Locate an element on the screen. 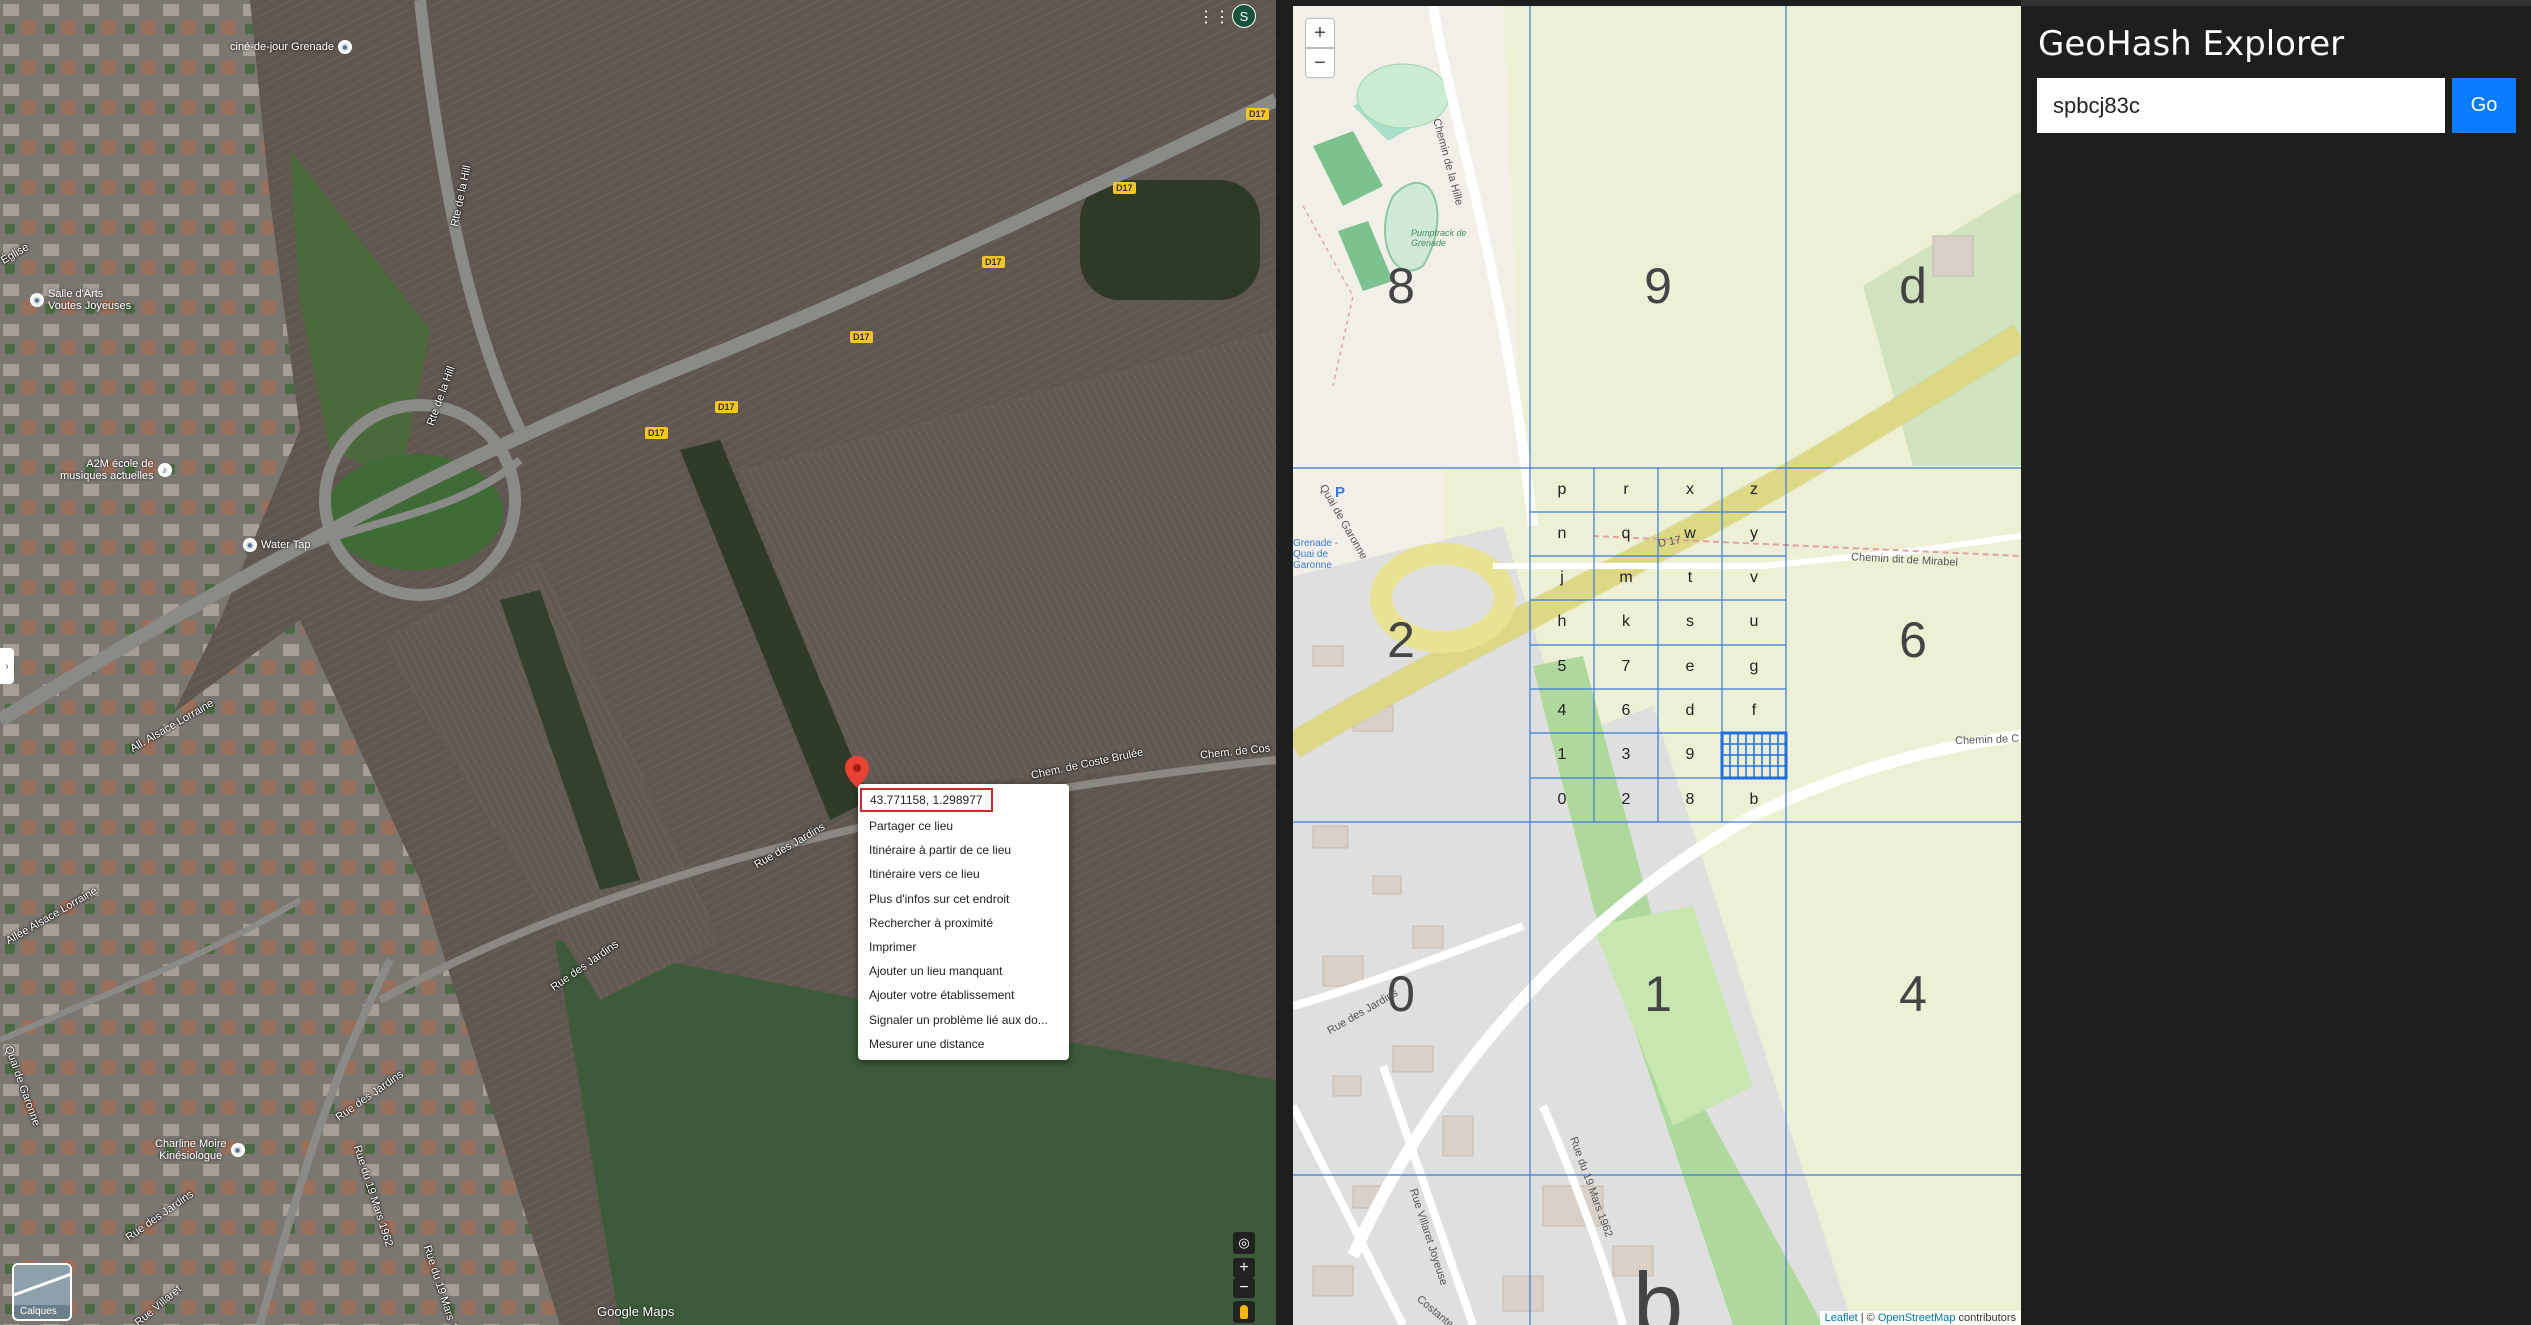 The height and width of the screenshot is (1325, 2531). parking-icon: P is located at coordinates (1340, 492).